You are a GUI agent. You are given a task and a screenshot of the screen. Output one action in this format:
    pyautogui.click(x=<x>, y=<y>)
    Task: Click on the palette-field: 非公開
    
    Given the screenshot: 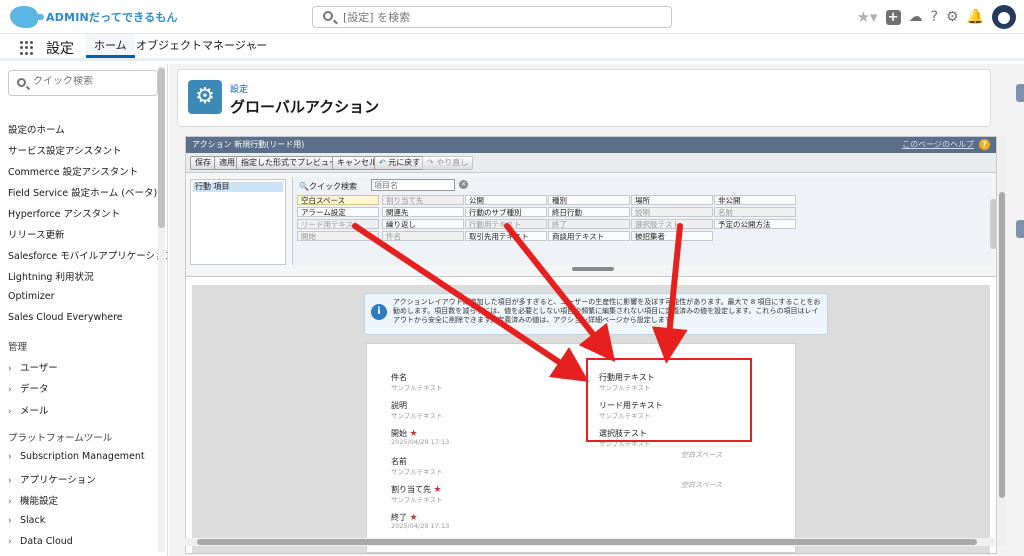 What is the action you would take?
    pyautogui.click(x=755, y=200)
    